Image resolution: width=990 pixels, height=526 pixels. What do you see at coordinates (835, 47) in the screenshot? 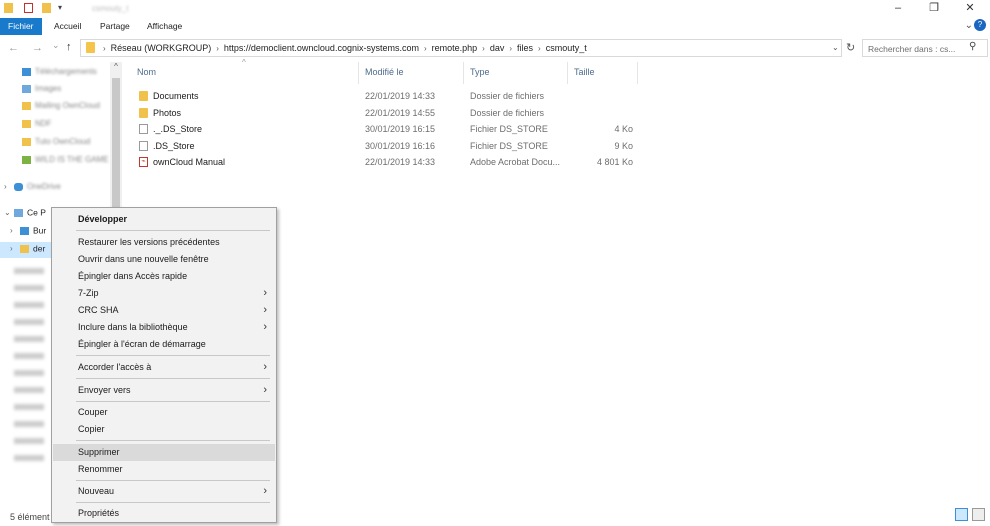
I see `address-dropdown-icon: ⌄` at bounding box center [835, 47].